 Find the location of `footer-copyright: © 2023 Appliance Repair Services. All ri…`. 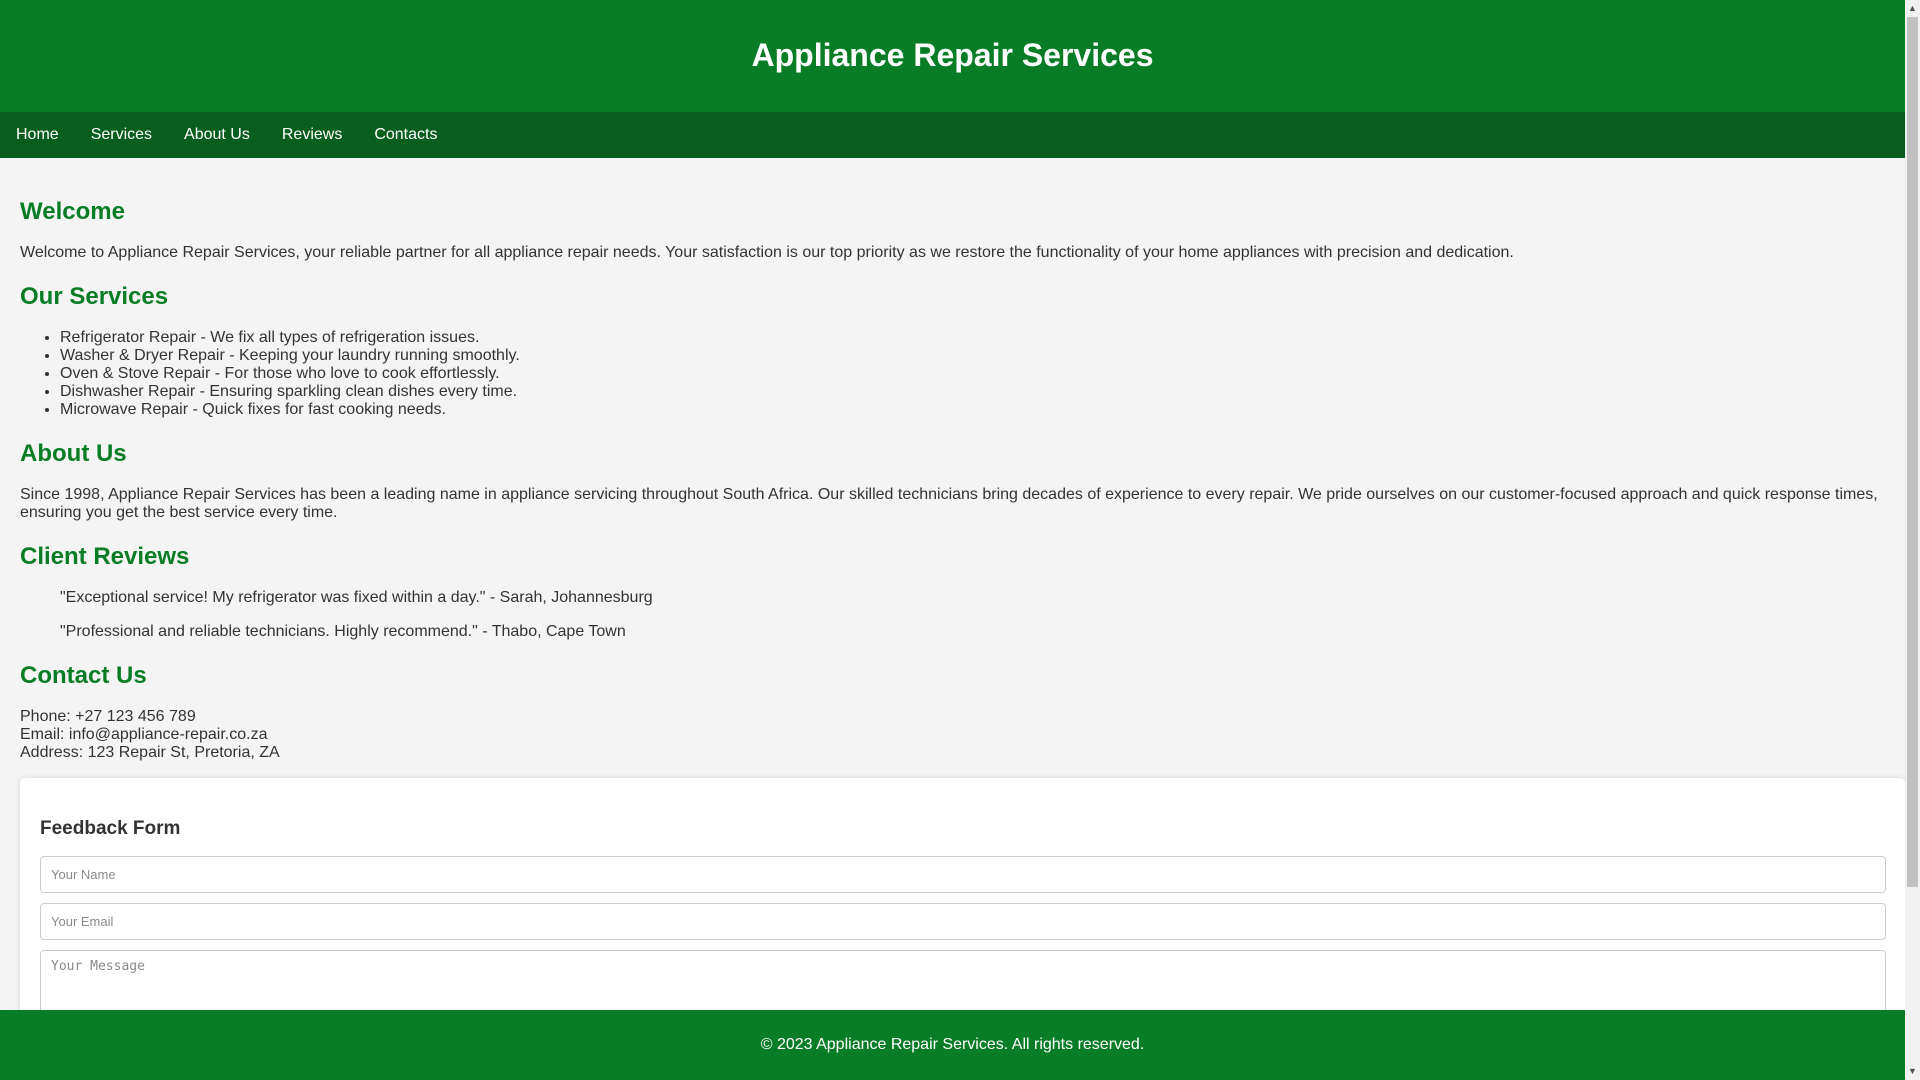

footer-copyright: © 2023 Appliance Repair Services. All ri… is located at coordinates (952, 1044).